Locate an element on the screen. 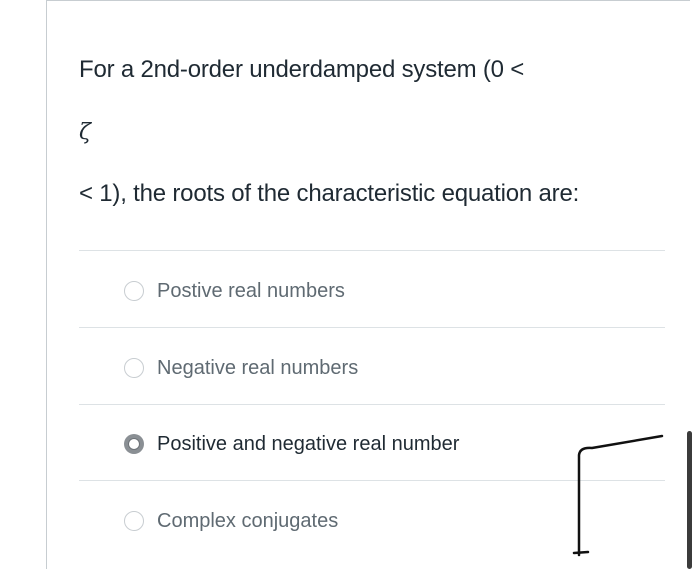 Image resolution: width=700 pixels, height=569 pixels. answer-label: Postive real numbers is located at coordinates (251, 290).